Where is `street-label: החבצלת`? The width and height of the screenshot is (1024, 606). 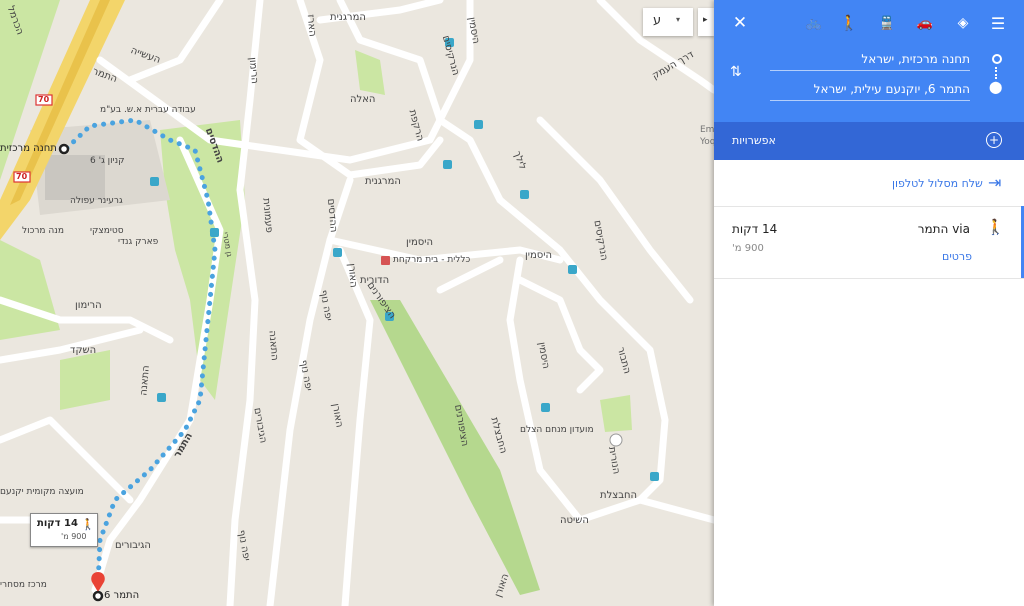
street-label: החבצלת is located at coordinates (619, 495).